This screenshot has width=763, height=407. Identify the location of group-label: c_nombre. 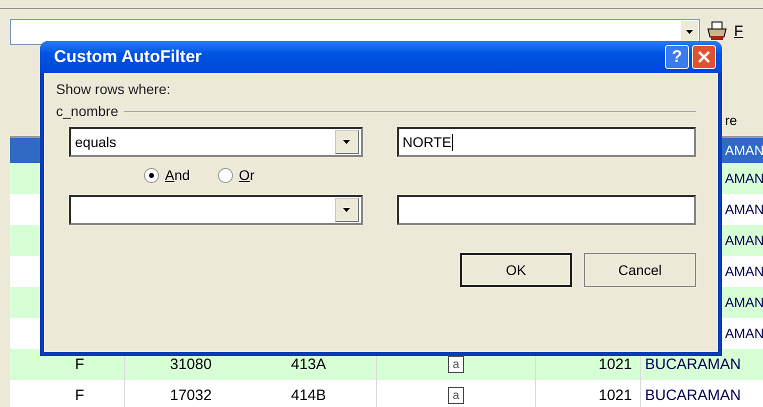
(87, 111).